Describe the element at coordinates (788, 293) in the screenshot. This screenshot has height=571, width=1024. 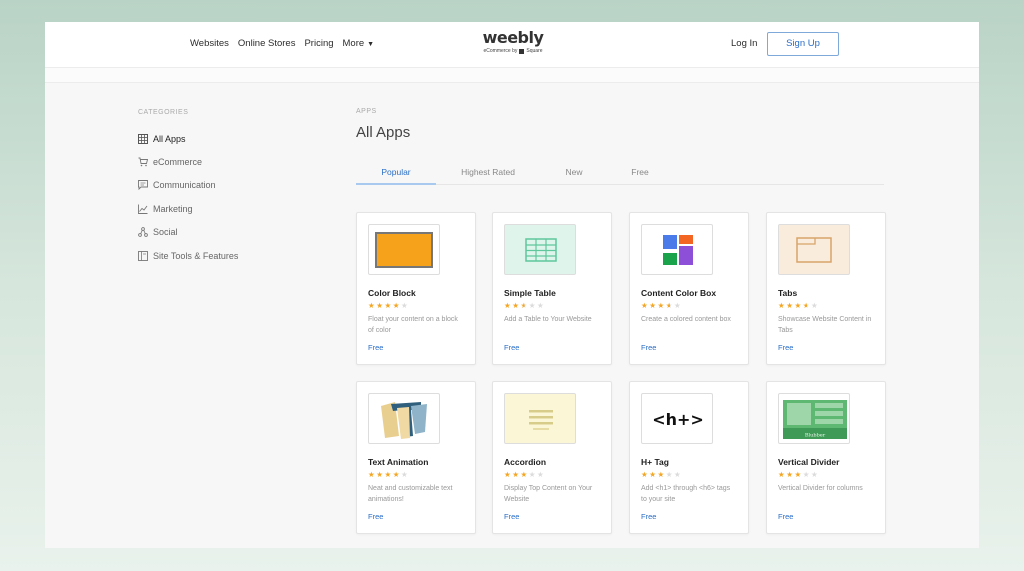
I see `app-name: Tabs` at that location.